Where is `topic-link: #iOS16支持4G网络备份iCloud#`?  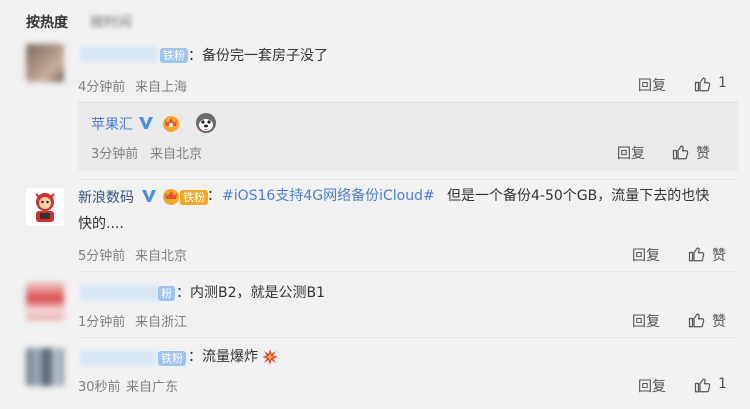 topic-link: #iOS16支持4G网络备份iCloud# is located at coordinates (328, 196).